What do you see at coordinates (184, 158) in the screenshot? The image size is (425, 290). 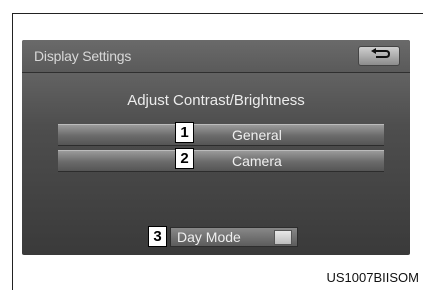 I see `callout-2: 2` at bounding box center [184, 158].